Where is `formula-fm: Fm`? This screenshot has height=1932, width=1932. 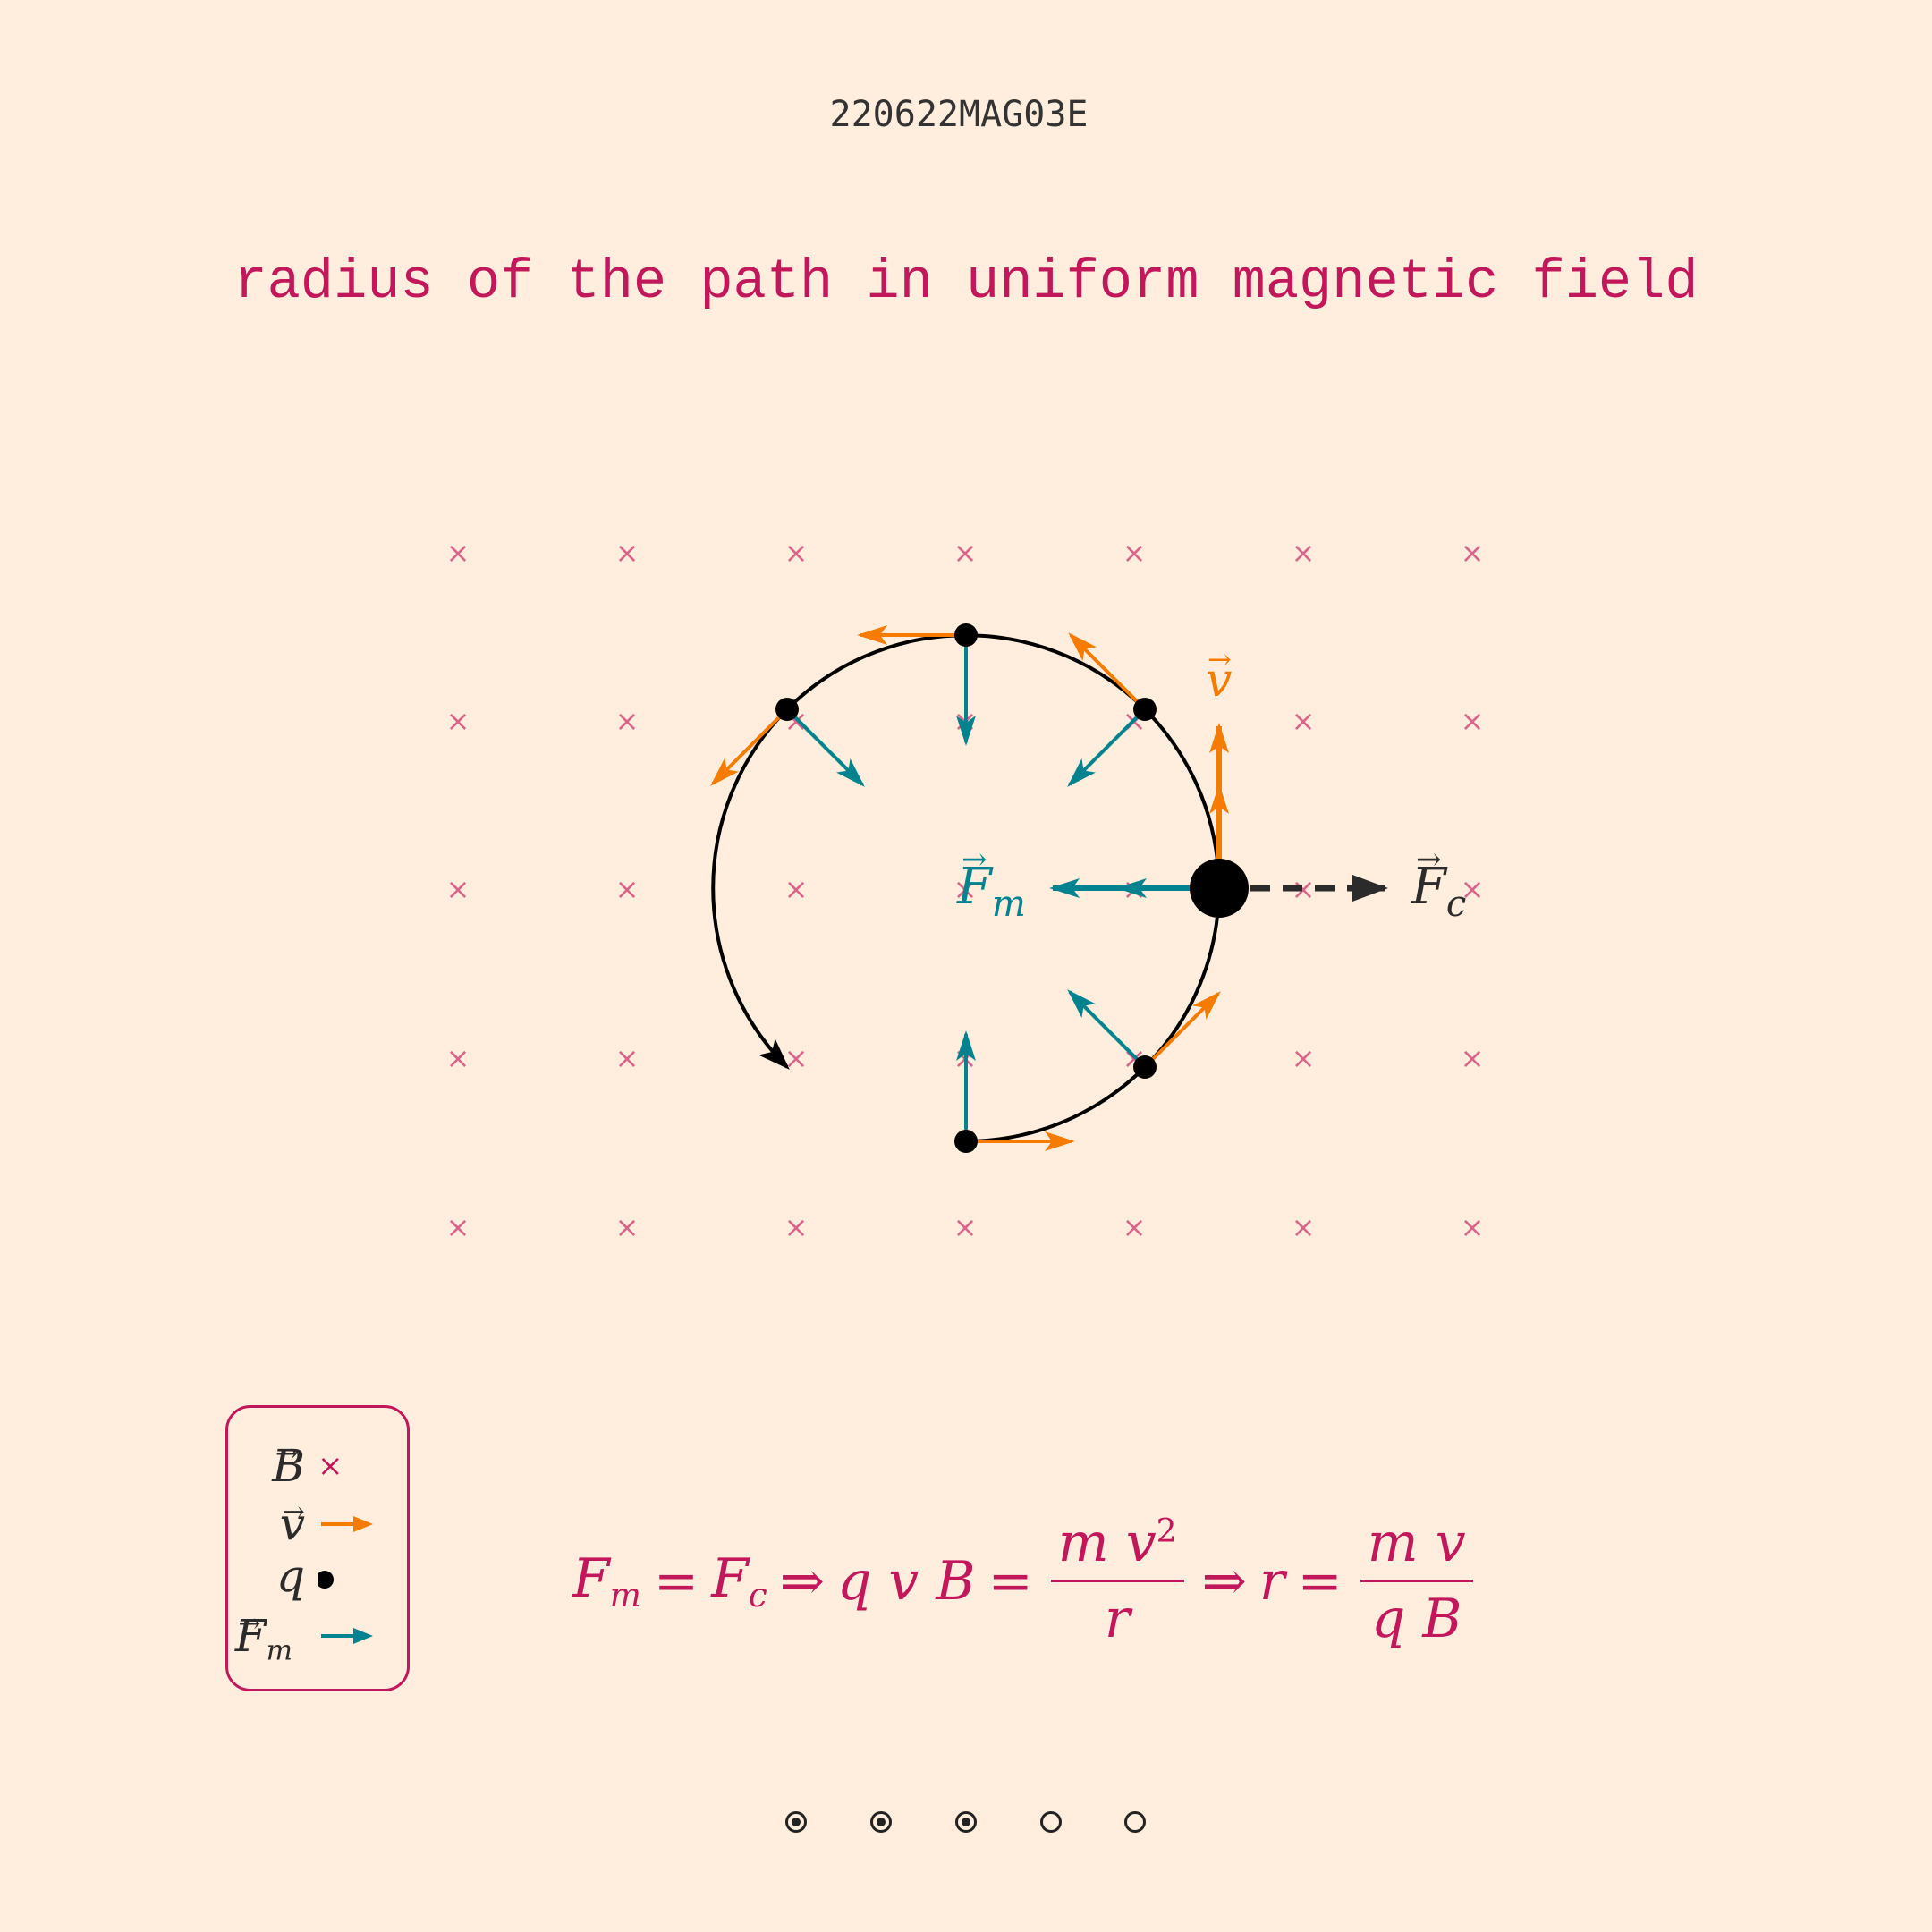
formula-fm: Fm is located at coordinates (606, 1580).